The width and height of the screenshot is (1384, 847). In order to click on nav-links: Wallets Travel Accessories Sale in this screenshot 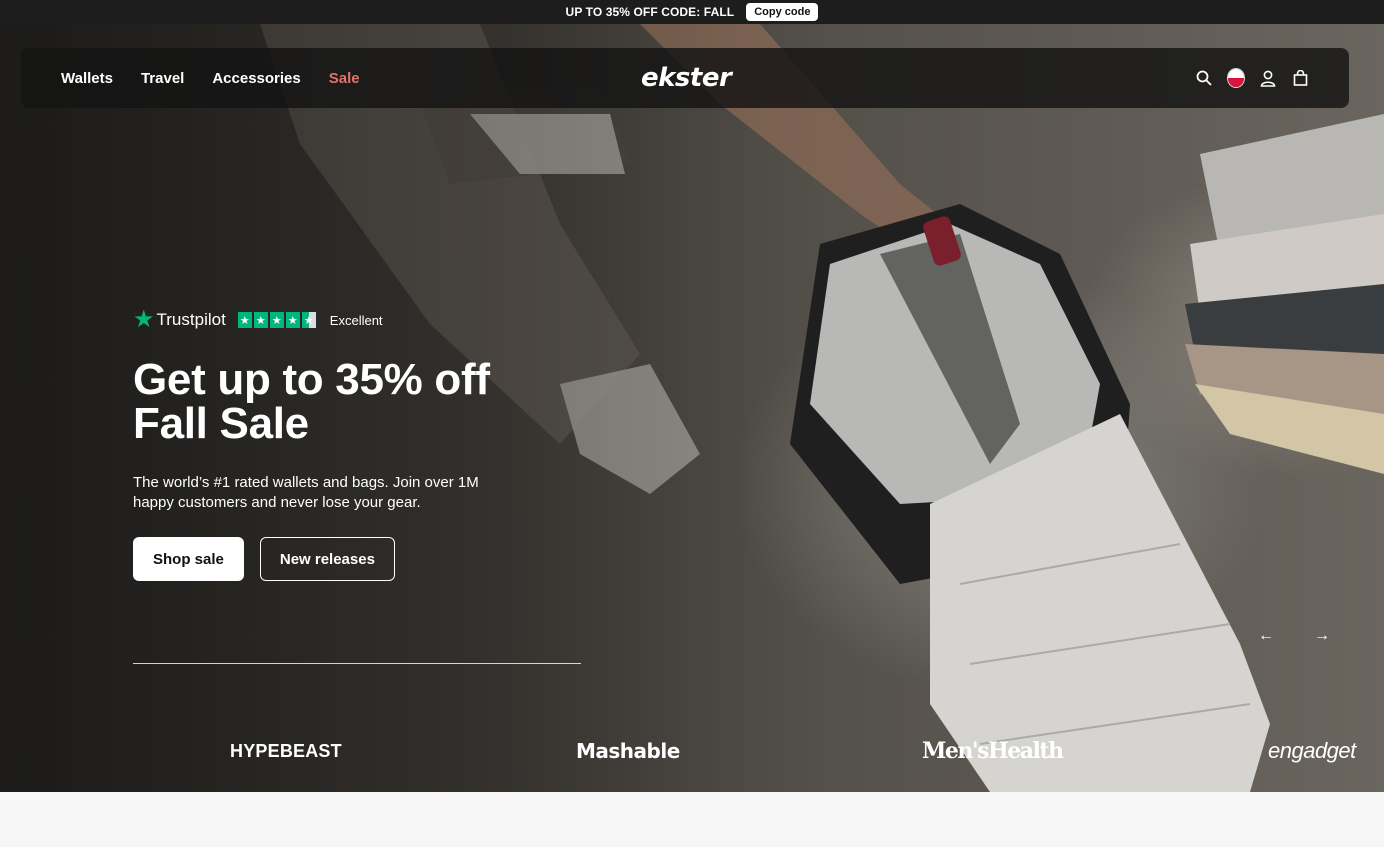, I will do `click(210, 78)`.